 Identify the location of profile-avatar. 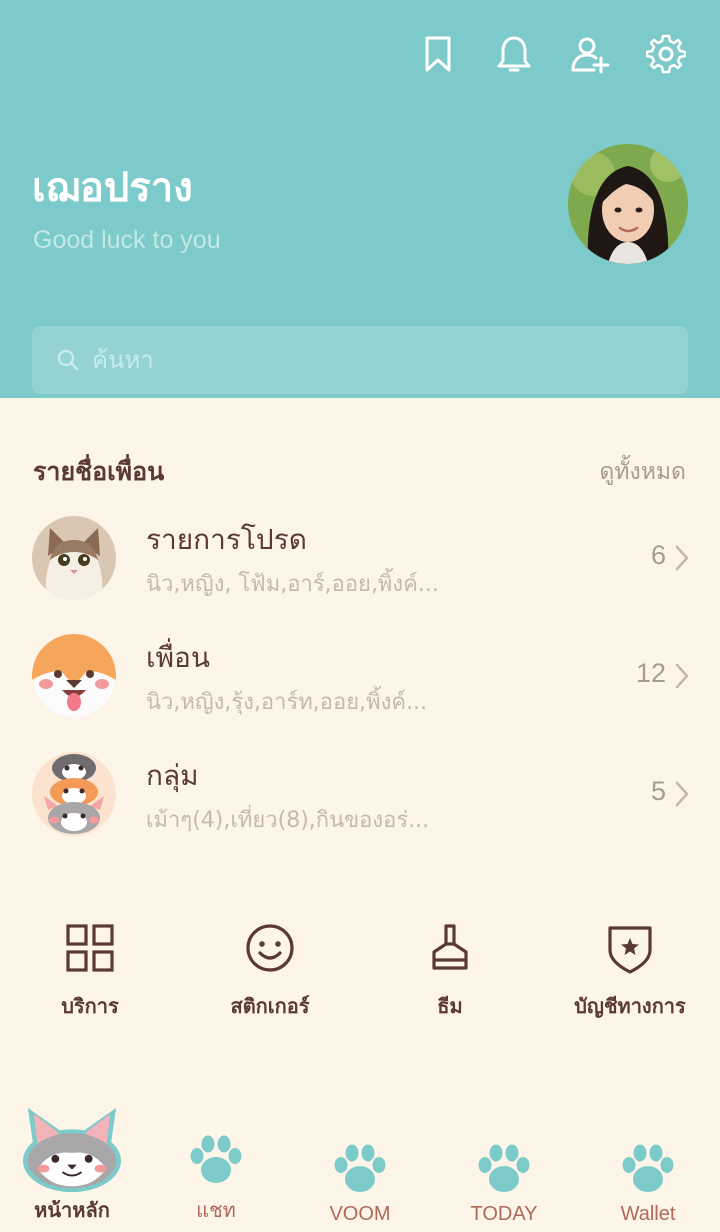
(628, 204).